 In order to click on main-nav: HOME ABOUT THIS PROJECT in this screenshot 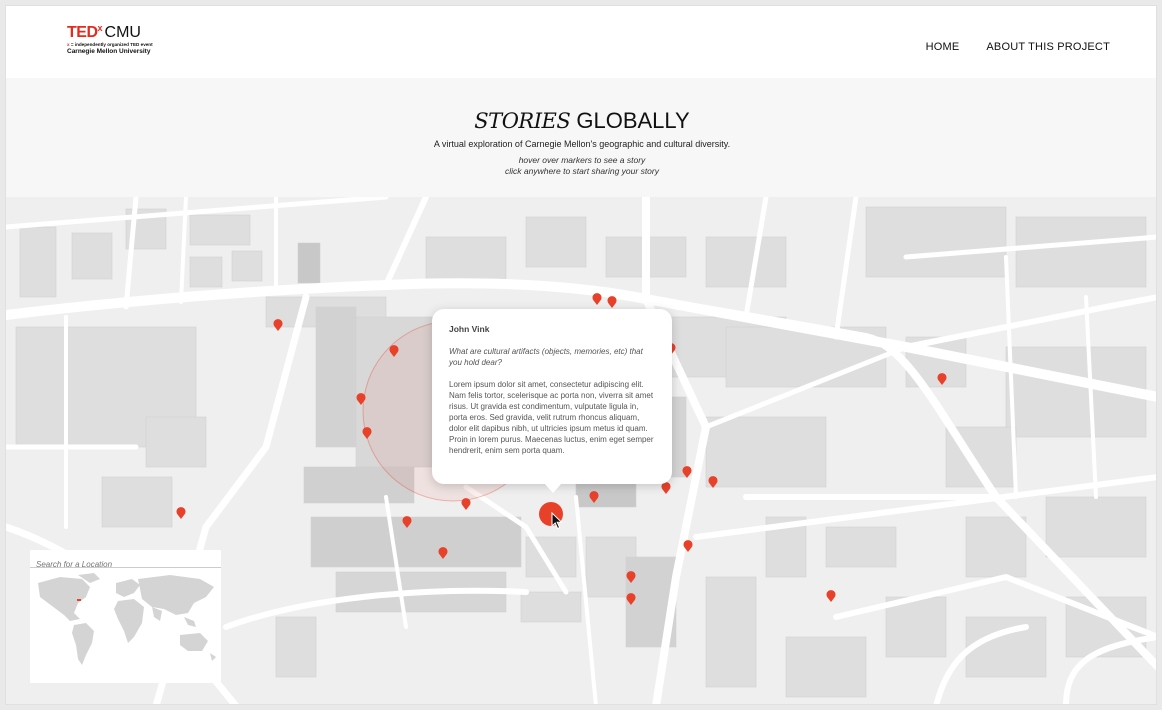, I will do `click(1018, 47)`.